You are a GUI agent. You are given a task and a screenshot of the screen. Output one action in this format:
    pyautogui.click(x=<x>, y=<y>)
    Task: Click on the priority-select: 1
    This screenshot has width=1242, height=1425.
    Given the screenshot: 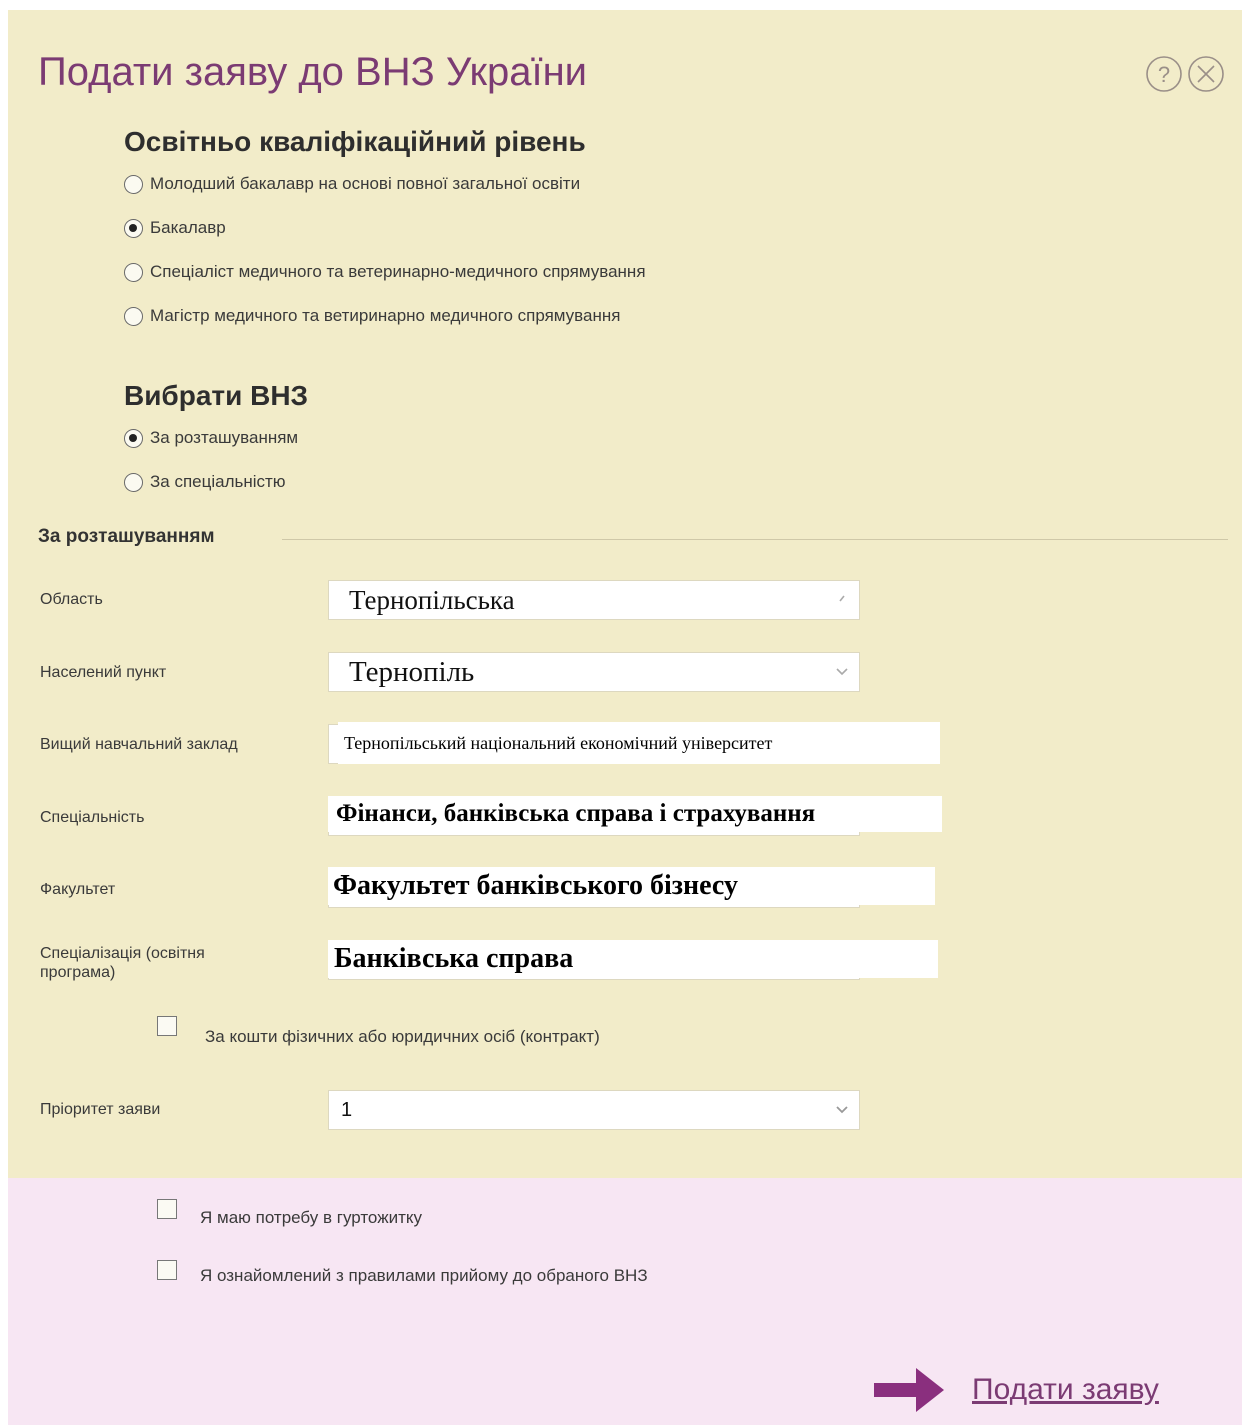 What is the action you would take?
    pyautogui.click(x=594, y=1110)
    